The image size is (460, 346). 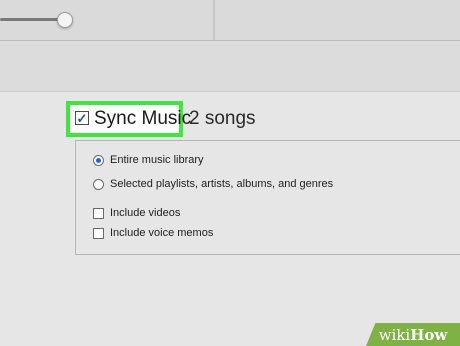 I want to click on wikihow-watermark: wiki How, so click(x=413, y=334).